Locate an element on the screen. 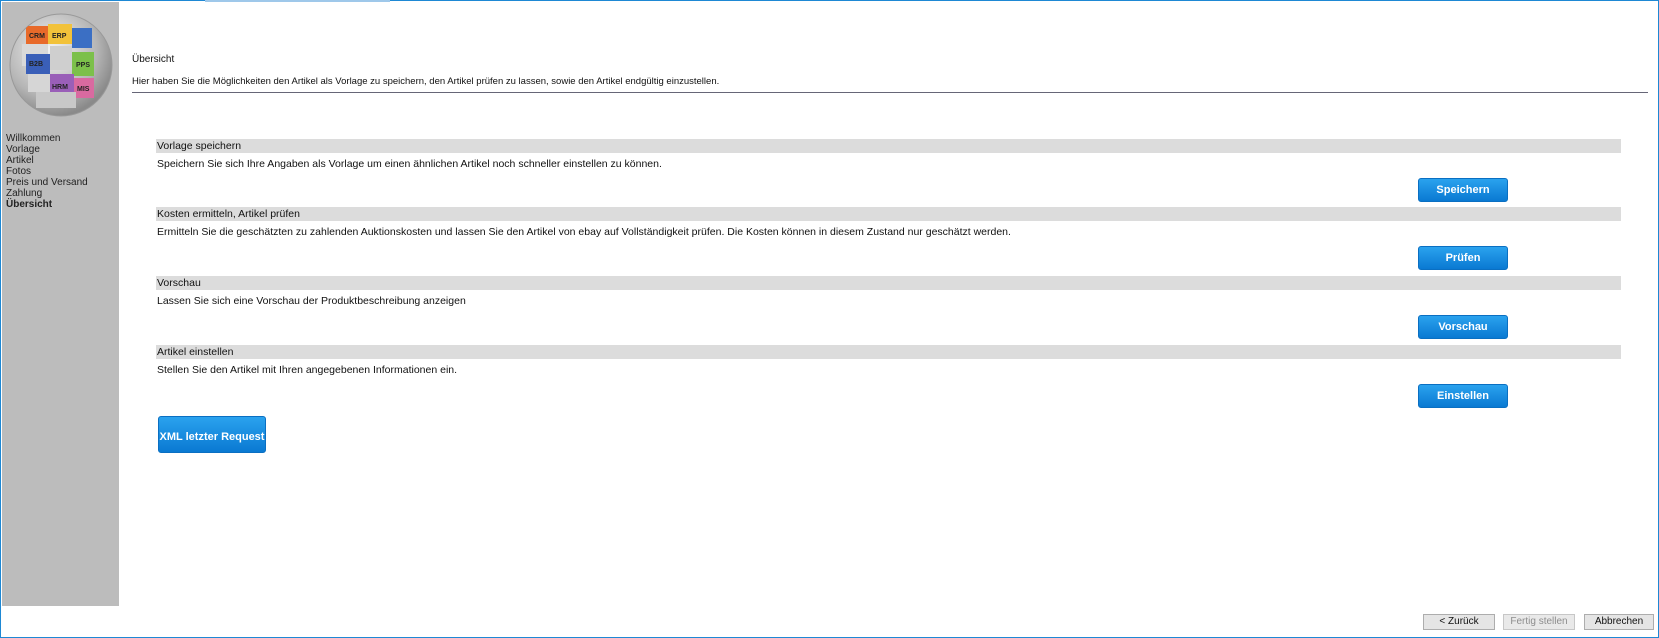  check-button: Prüfen is located at coordinates (1463, 258).